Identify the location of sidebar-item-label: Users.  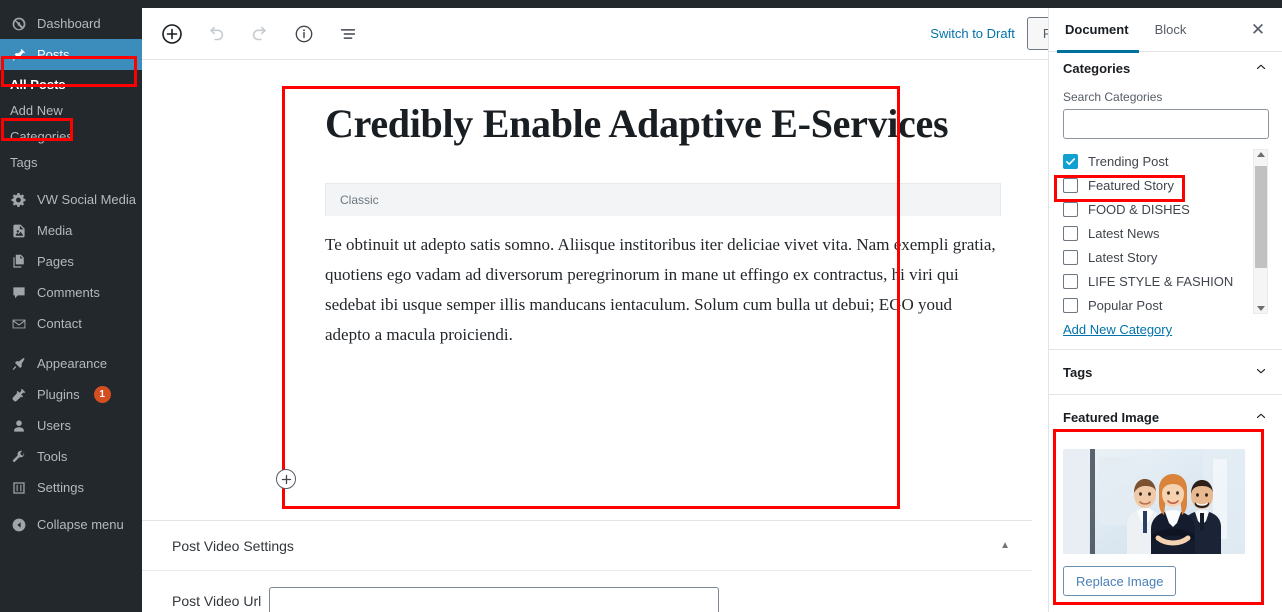
(54, 425).